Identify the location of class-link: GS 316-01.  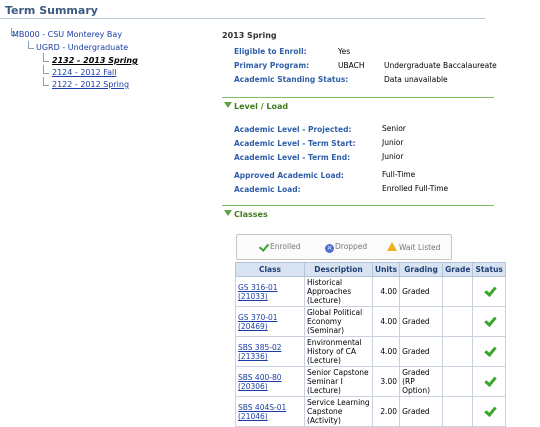
(270, 287).